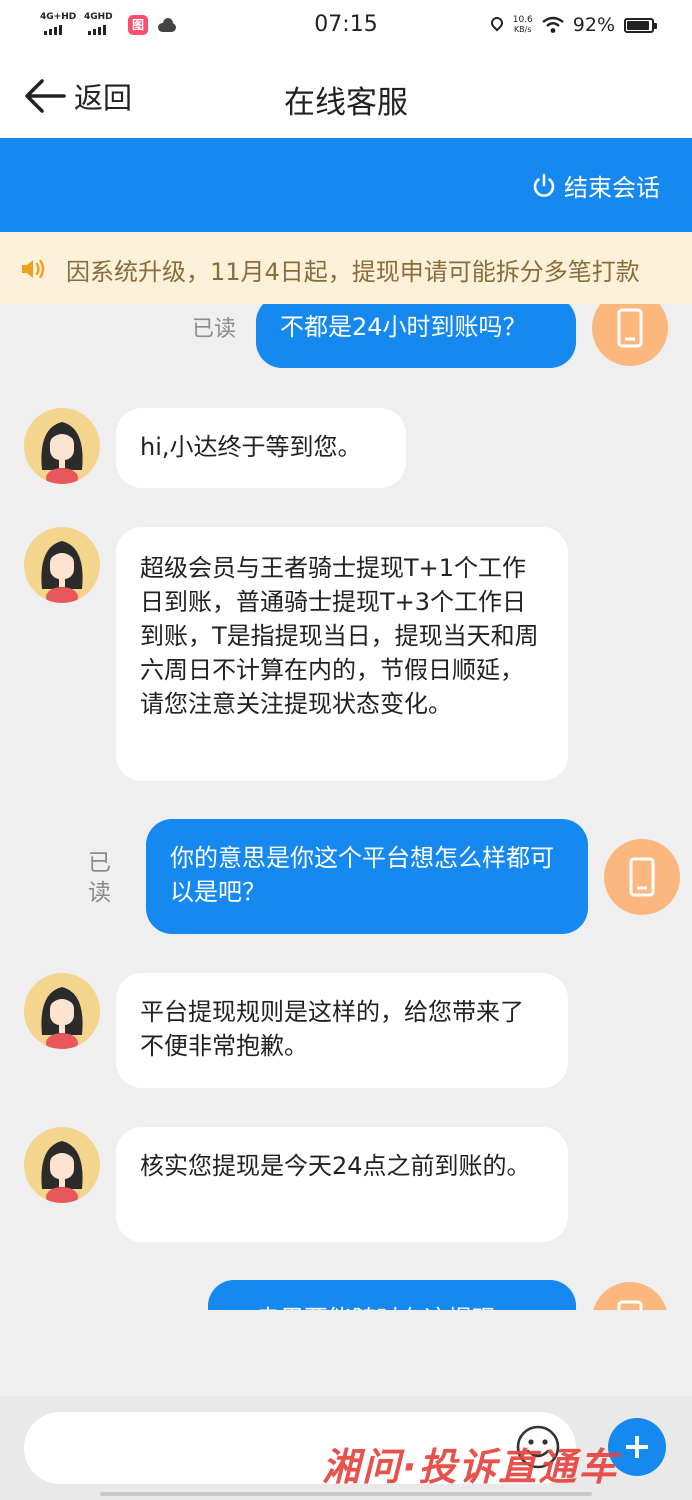 The image size is (692, 1500). I want to click on read-receipt: 已 读, so click(99, 878).